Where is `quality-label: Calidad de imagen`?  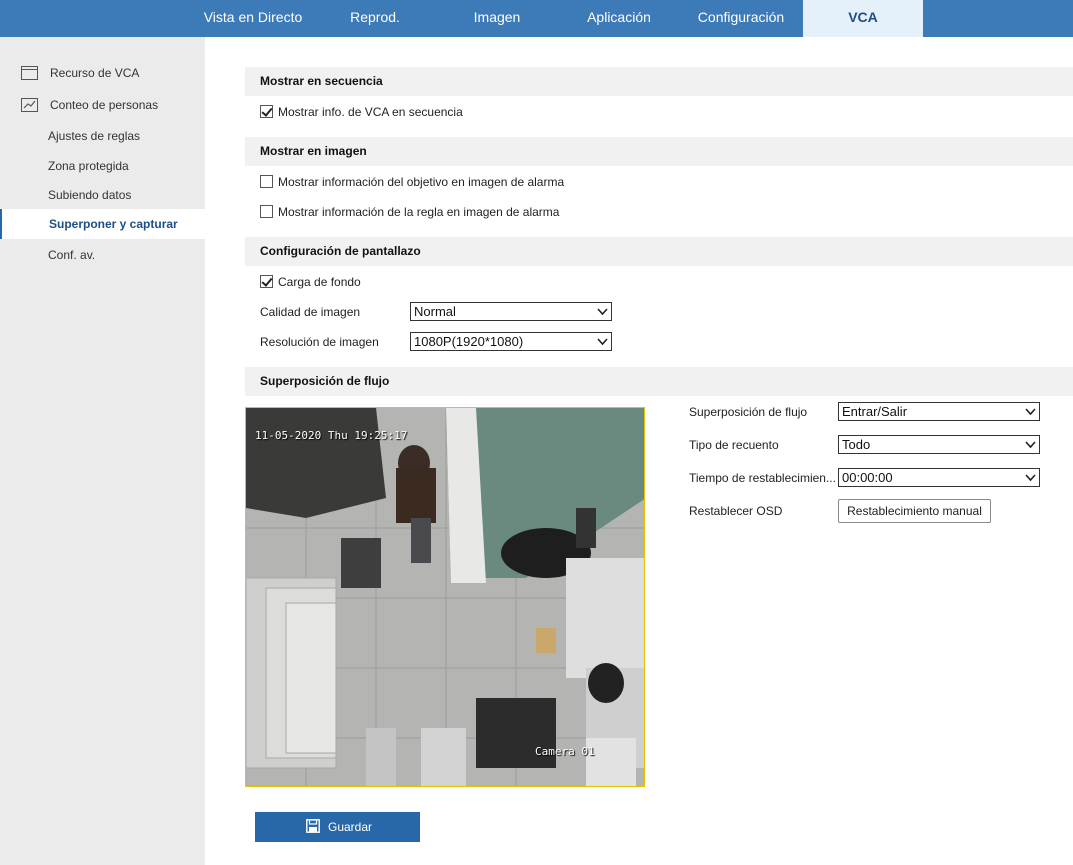 quality-label: Calidad de imagen is located at coordinates (310, 312).